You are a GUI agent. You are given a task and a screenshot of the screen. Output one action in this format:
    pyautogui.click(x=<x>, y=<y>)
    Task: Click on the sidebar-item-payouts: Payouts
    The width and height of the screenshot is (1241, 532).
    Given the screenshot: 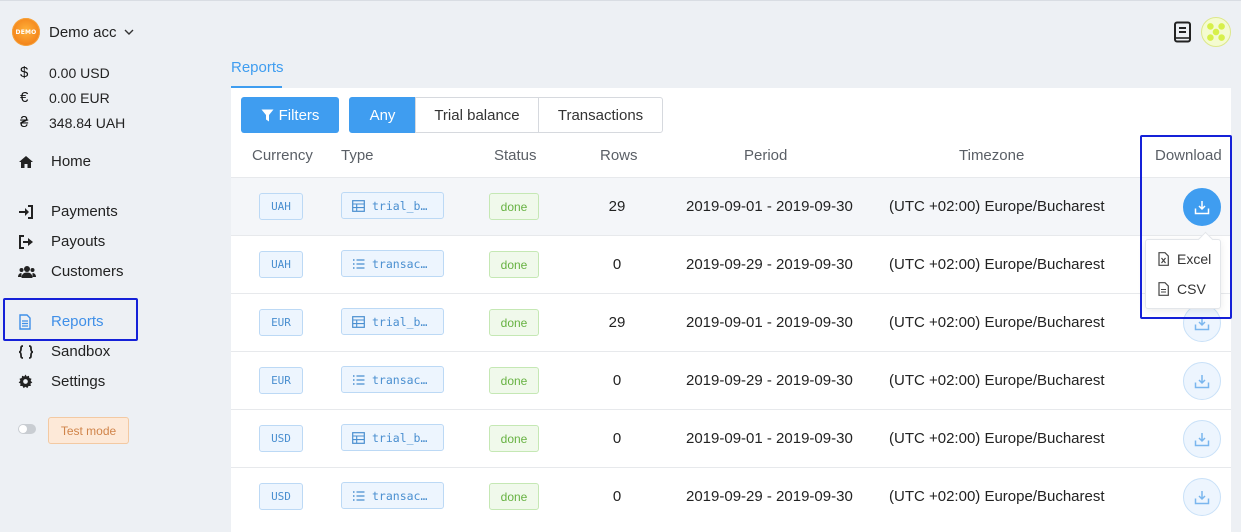 What is the action you would take?
    pyautogui.click(x=61, y=241)
    